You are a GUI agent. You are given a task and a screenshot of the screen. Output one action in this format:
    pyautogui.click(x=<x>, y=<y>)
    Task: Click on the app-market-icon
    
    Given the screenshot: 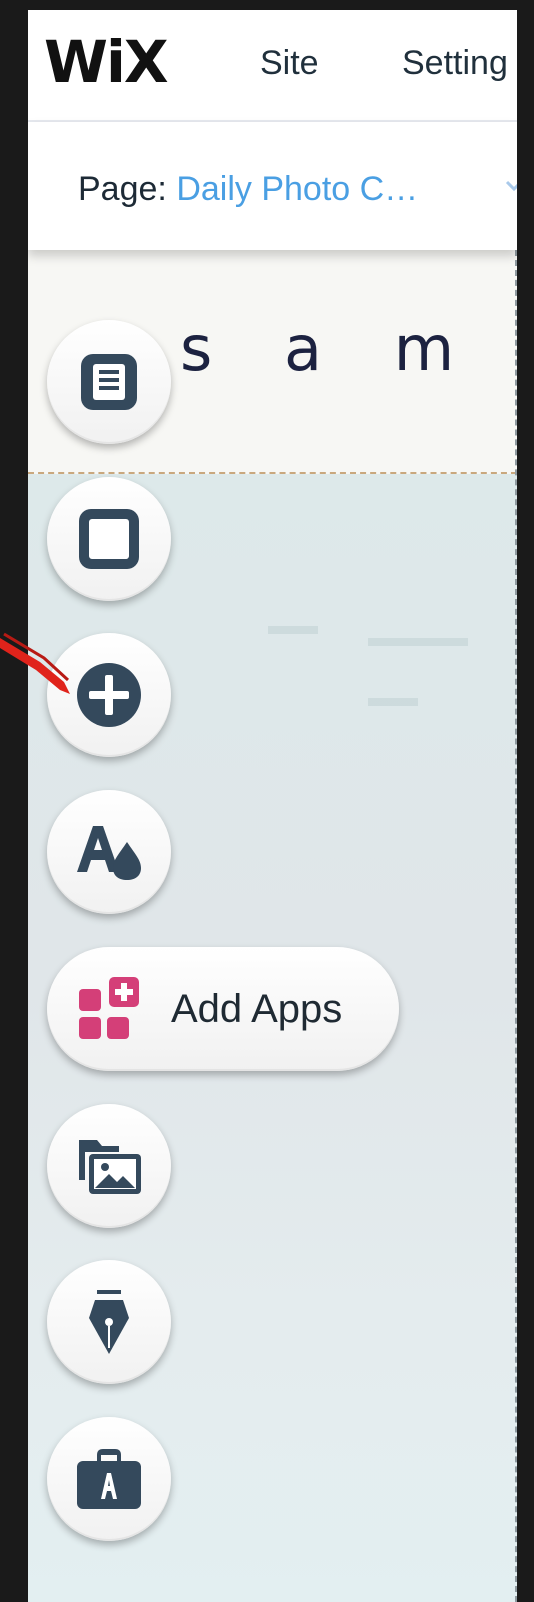 What is the action you would take?
    pyautogui.click(x=109, y=1479)
    